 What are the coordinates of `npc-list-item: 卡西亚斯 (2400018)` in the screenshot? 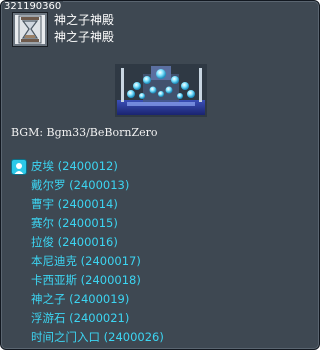 It's located at (86, 280).